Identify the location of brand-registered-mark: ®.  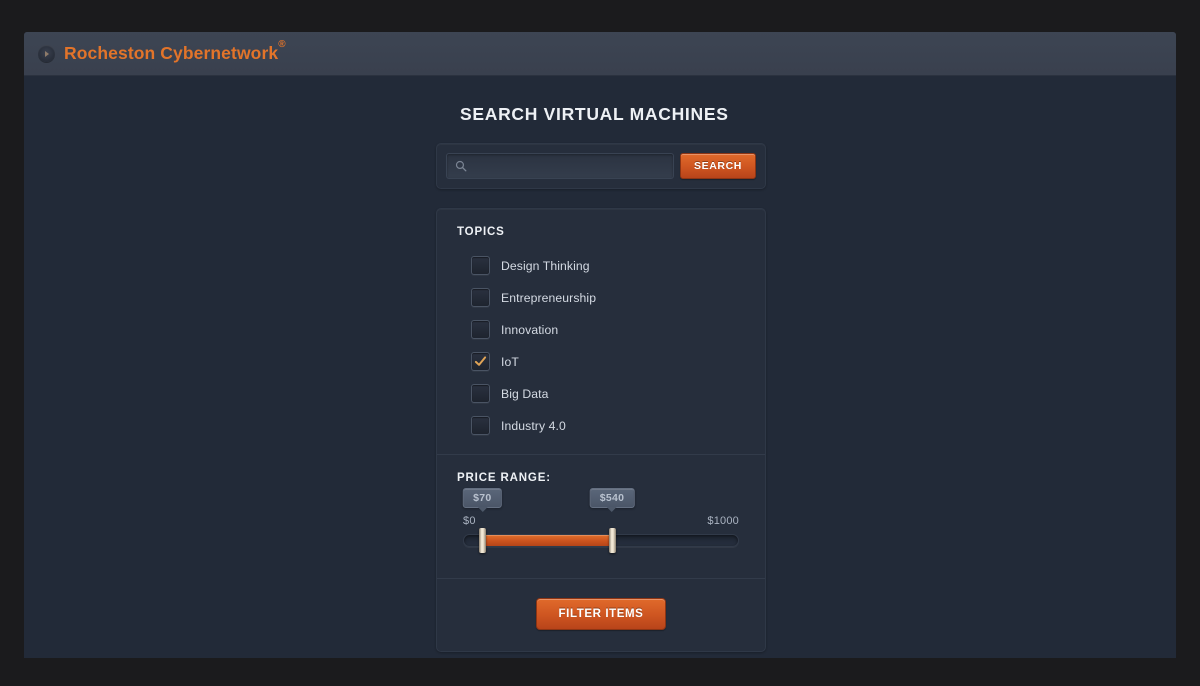
(282, 44).